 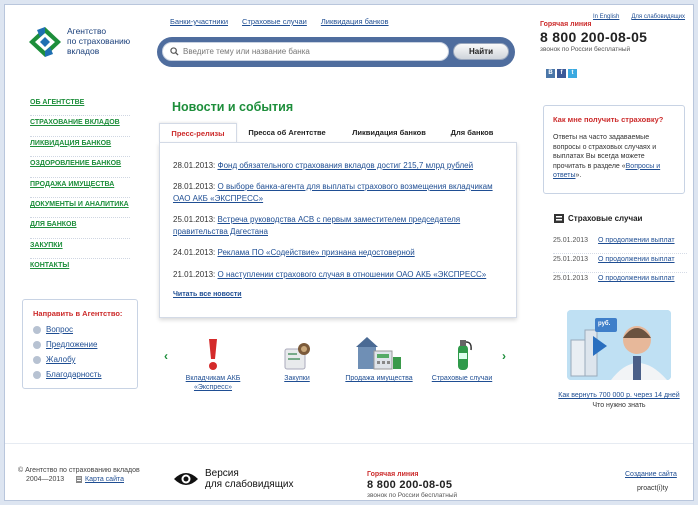 What do you see at coordinates (619, 395) in the screenshot?
I see `promo-link: Как вернуть 700 000 р. через 14 дней` at bounding box center [619, 395].